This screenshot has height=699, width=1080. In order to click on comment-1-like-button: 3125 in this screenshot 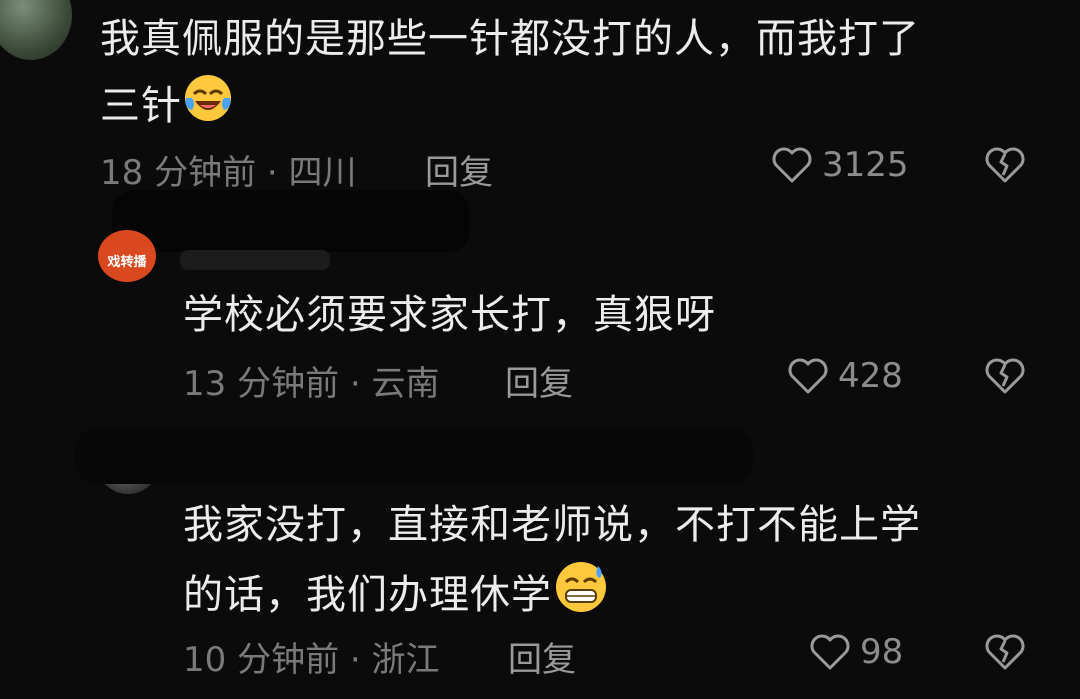, I will do `click(839, 165)`.